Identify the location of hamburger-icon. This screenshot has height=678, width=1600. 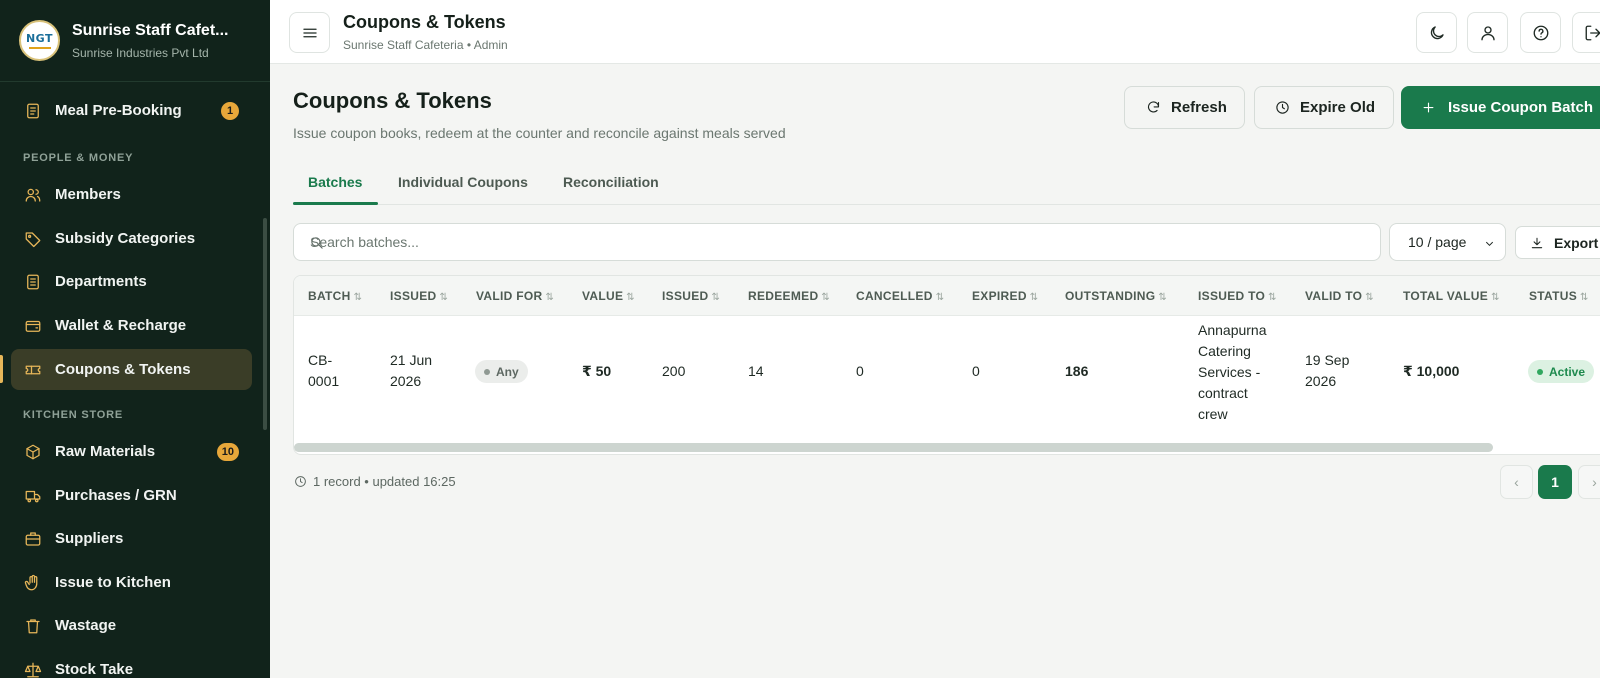
(309, 32).